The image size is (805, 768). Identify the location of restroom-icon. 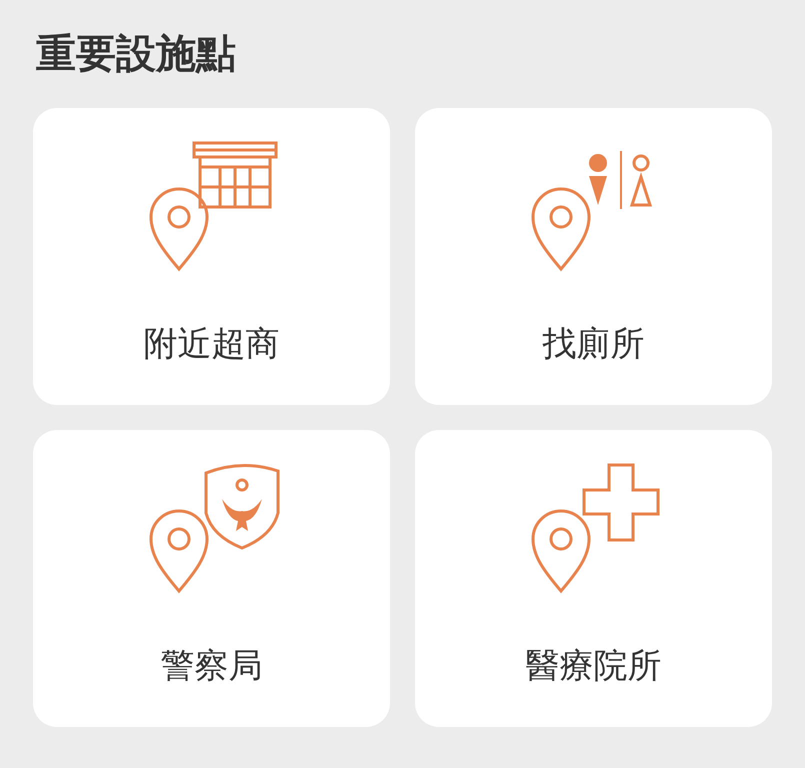
(620, 180).